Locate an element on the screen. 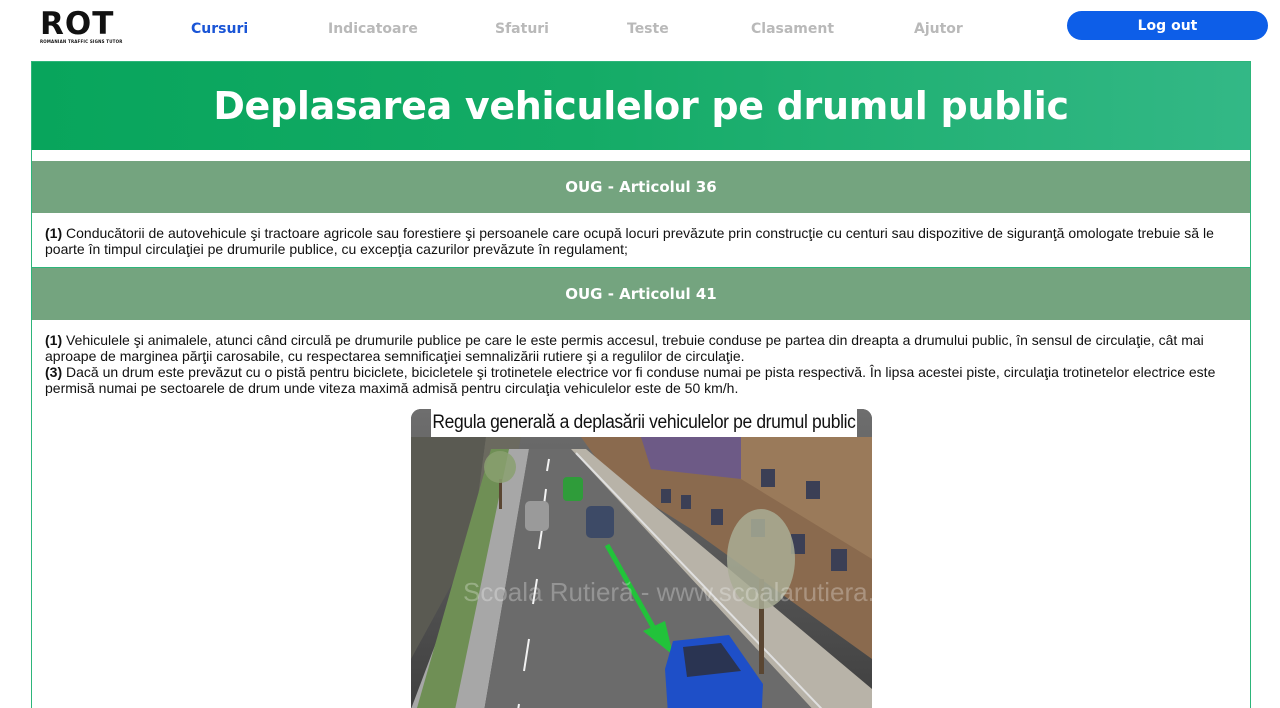 This screenshot has width=1280, height=708. nav-cursuri: Cursuri is located at coordinates (219, 29).